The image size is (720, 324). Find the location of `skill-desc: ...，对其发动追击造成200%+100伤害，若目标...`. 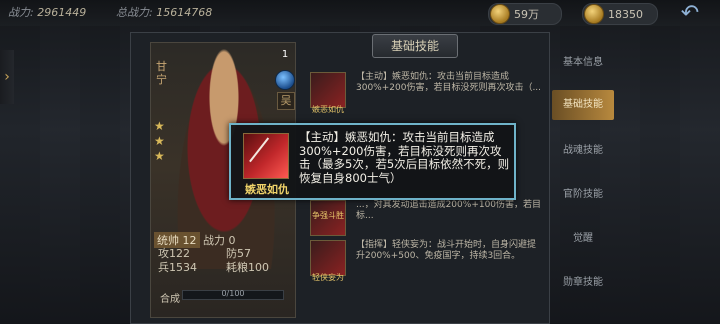

skill-desc: ...，对其发动追击造成200%+100伤害，若目标... is located at coordinates (449, 210).